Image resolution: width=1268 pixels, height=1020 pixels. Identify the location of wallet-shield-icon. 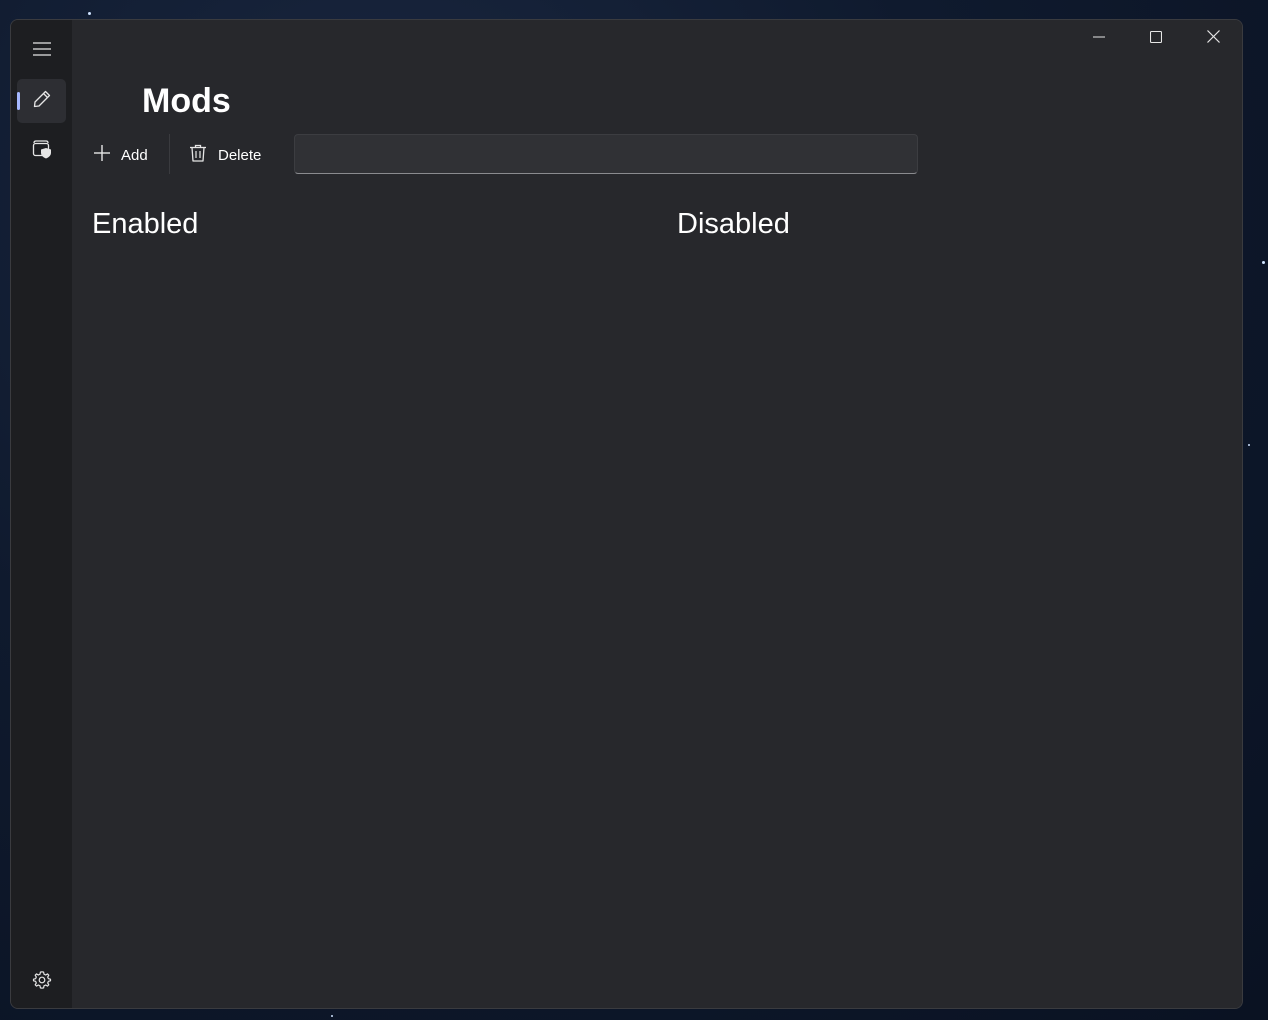
(42, 151).